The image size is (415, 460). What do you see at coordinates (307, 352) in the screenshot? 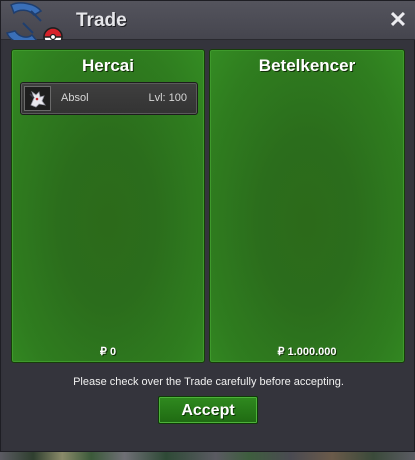
I see `right-money: ₽ 1.000.000` at bounding box center [307, 352].